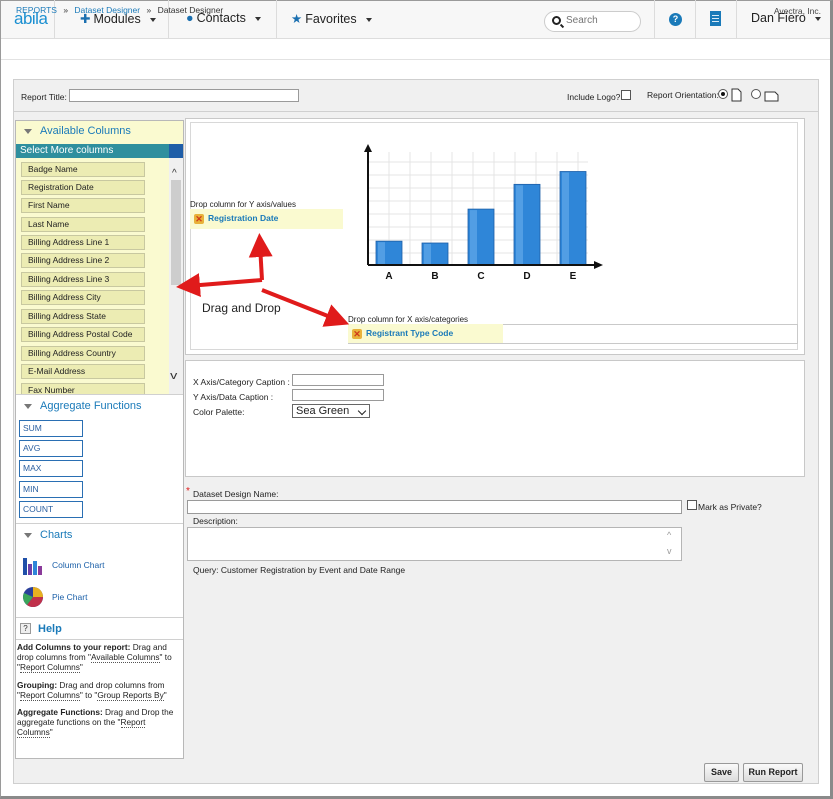 Image resolution: width=833 pixels, height=799 pixels. Describe the element at coordinates (260, 257) in the screenshot. I see `arrow-to-y-axis` at that location.